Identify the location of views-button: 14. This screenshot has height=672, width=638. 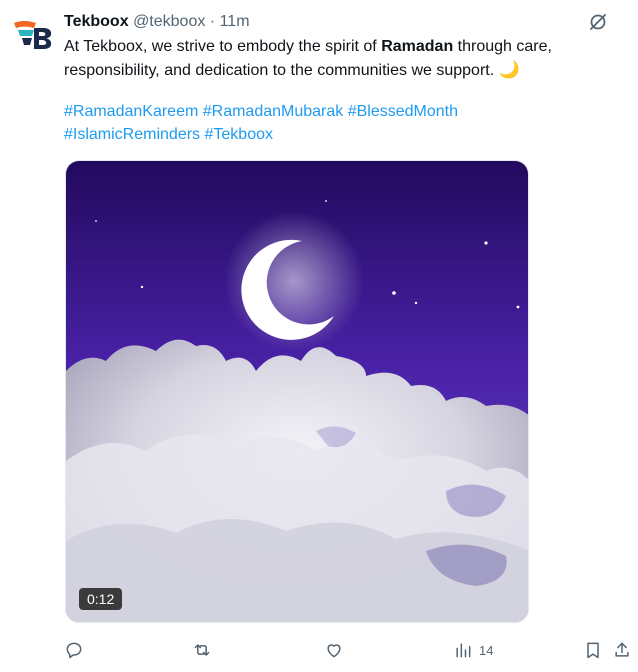
(473, 650).